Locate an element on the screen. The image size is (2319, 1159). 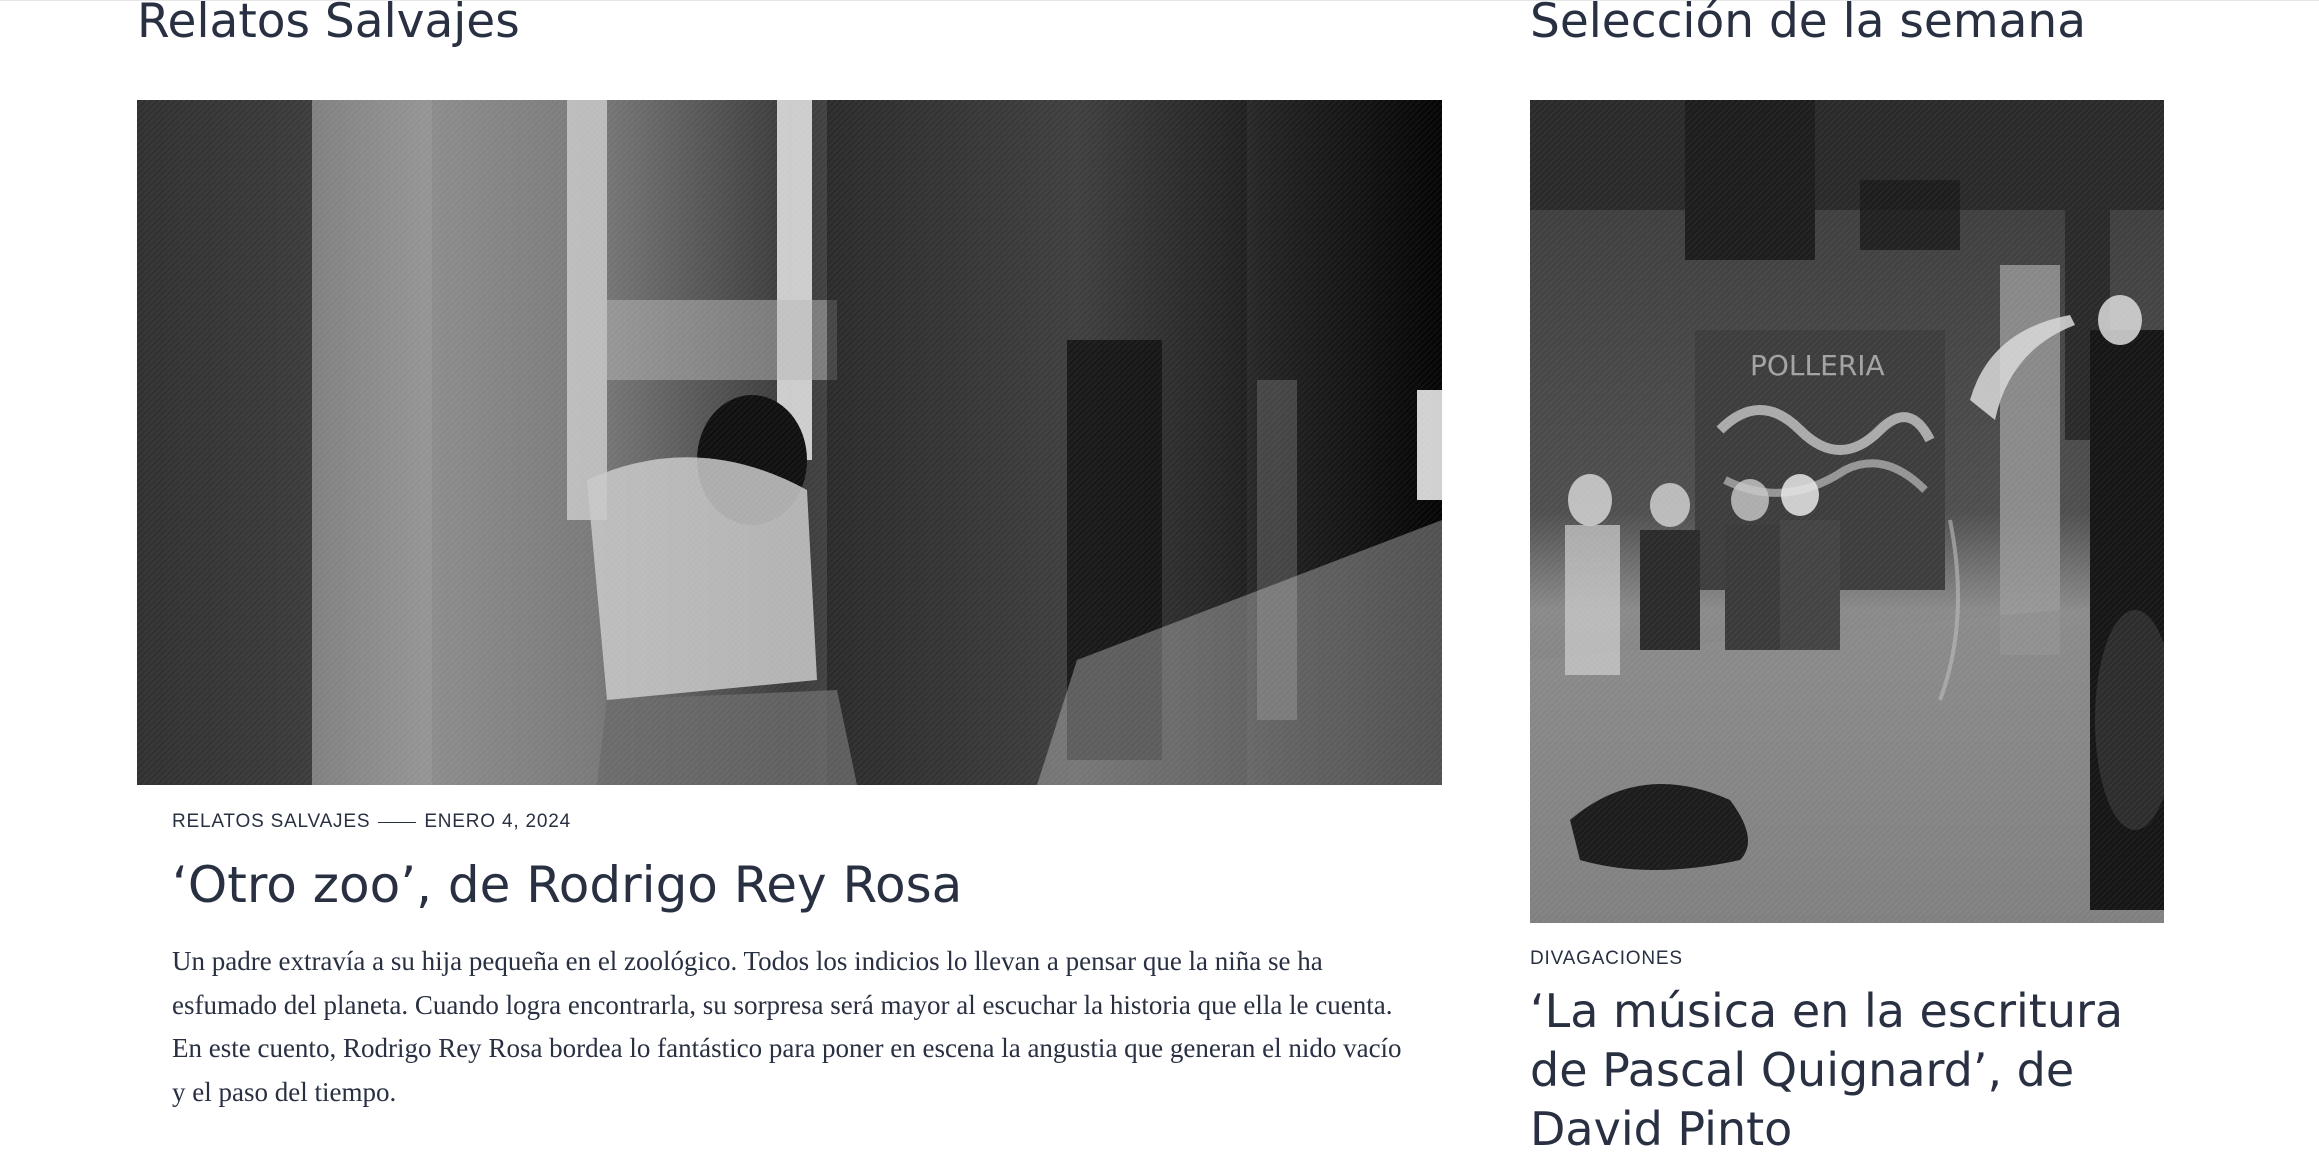
feature-article-headline: ‘Otro zoo’, de Rodrigo Rey Rosa is located at coordinates (567, 885).